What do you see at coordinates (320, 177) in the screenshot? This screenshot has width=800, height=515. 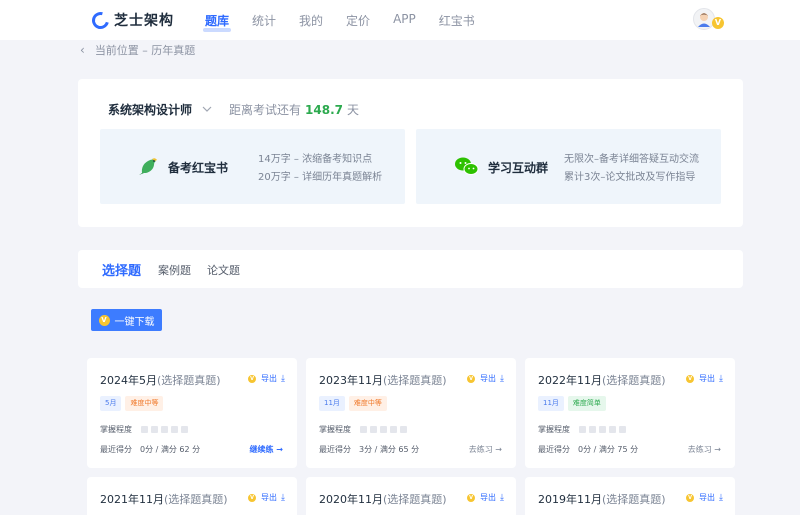 I see `promo-line: 20万字 – 详细历年真题解析` at bounding box center [320, 177].